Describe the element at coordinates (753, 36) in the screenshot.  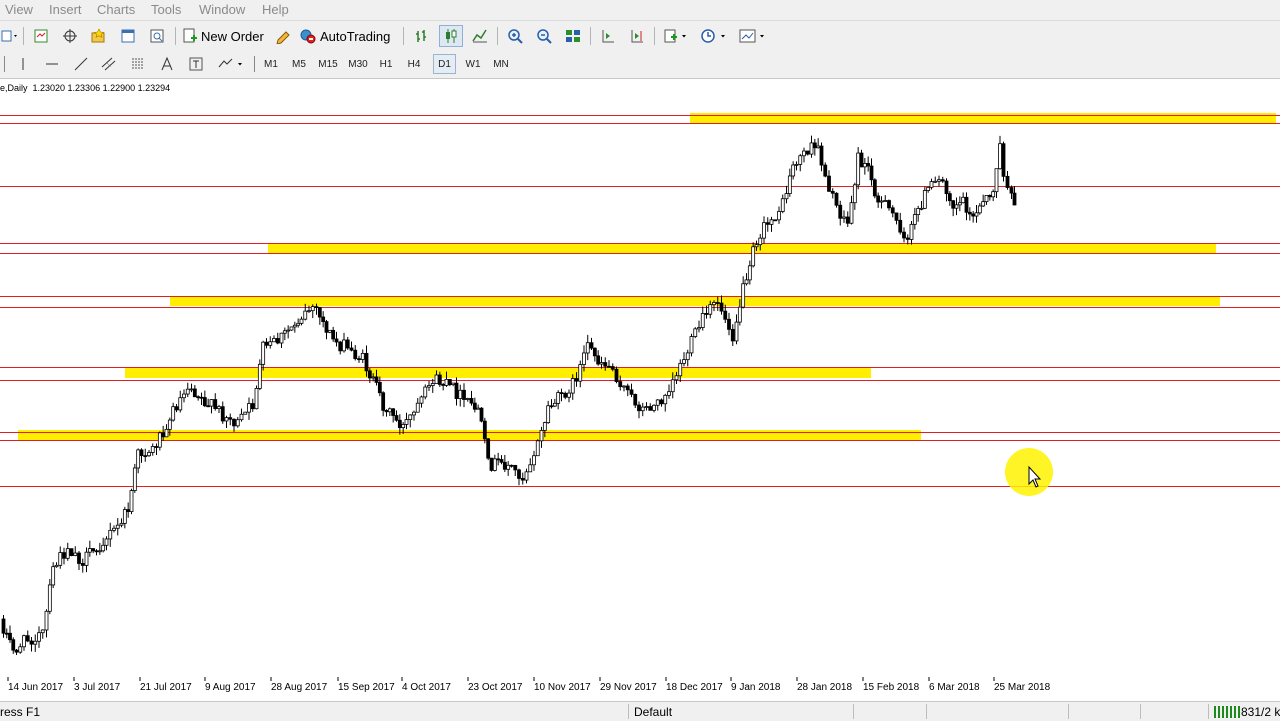
I see `templates-dropdown-icon` at that location.